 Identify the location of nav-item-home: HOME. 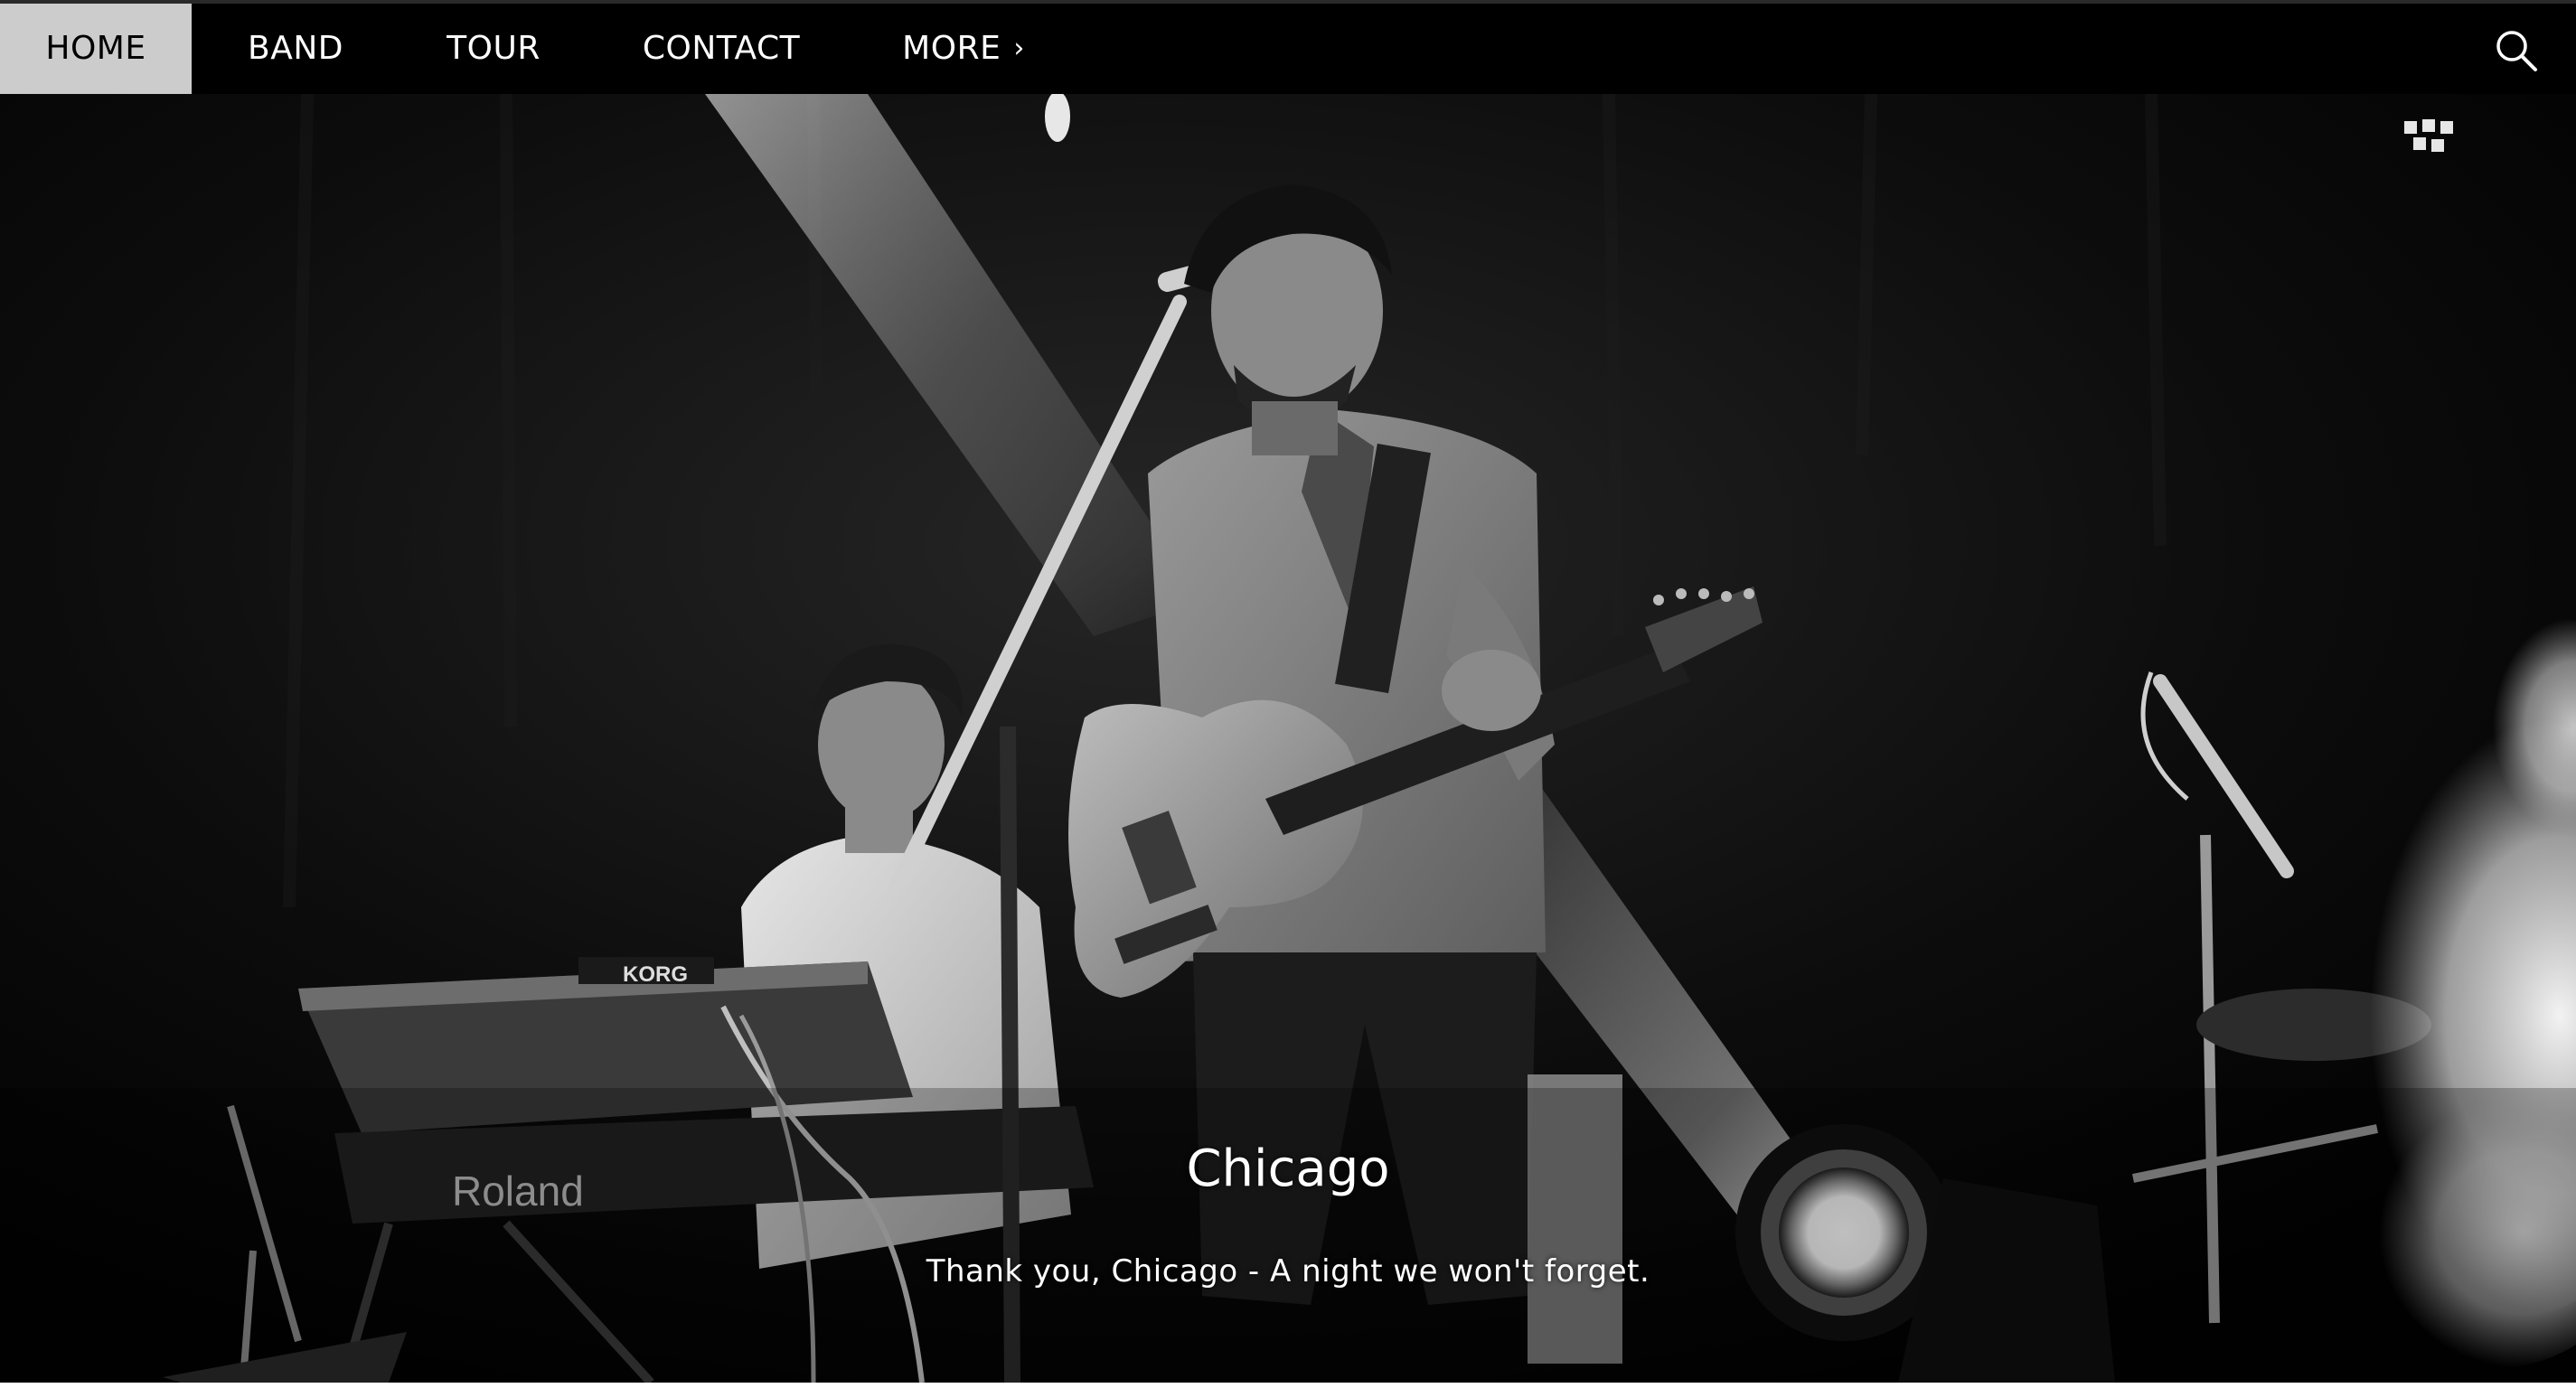
(96, 49).